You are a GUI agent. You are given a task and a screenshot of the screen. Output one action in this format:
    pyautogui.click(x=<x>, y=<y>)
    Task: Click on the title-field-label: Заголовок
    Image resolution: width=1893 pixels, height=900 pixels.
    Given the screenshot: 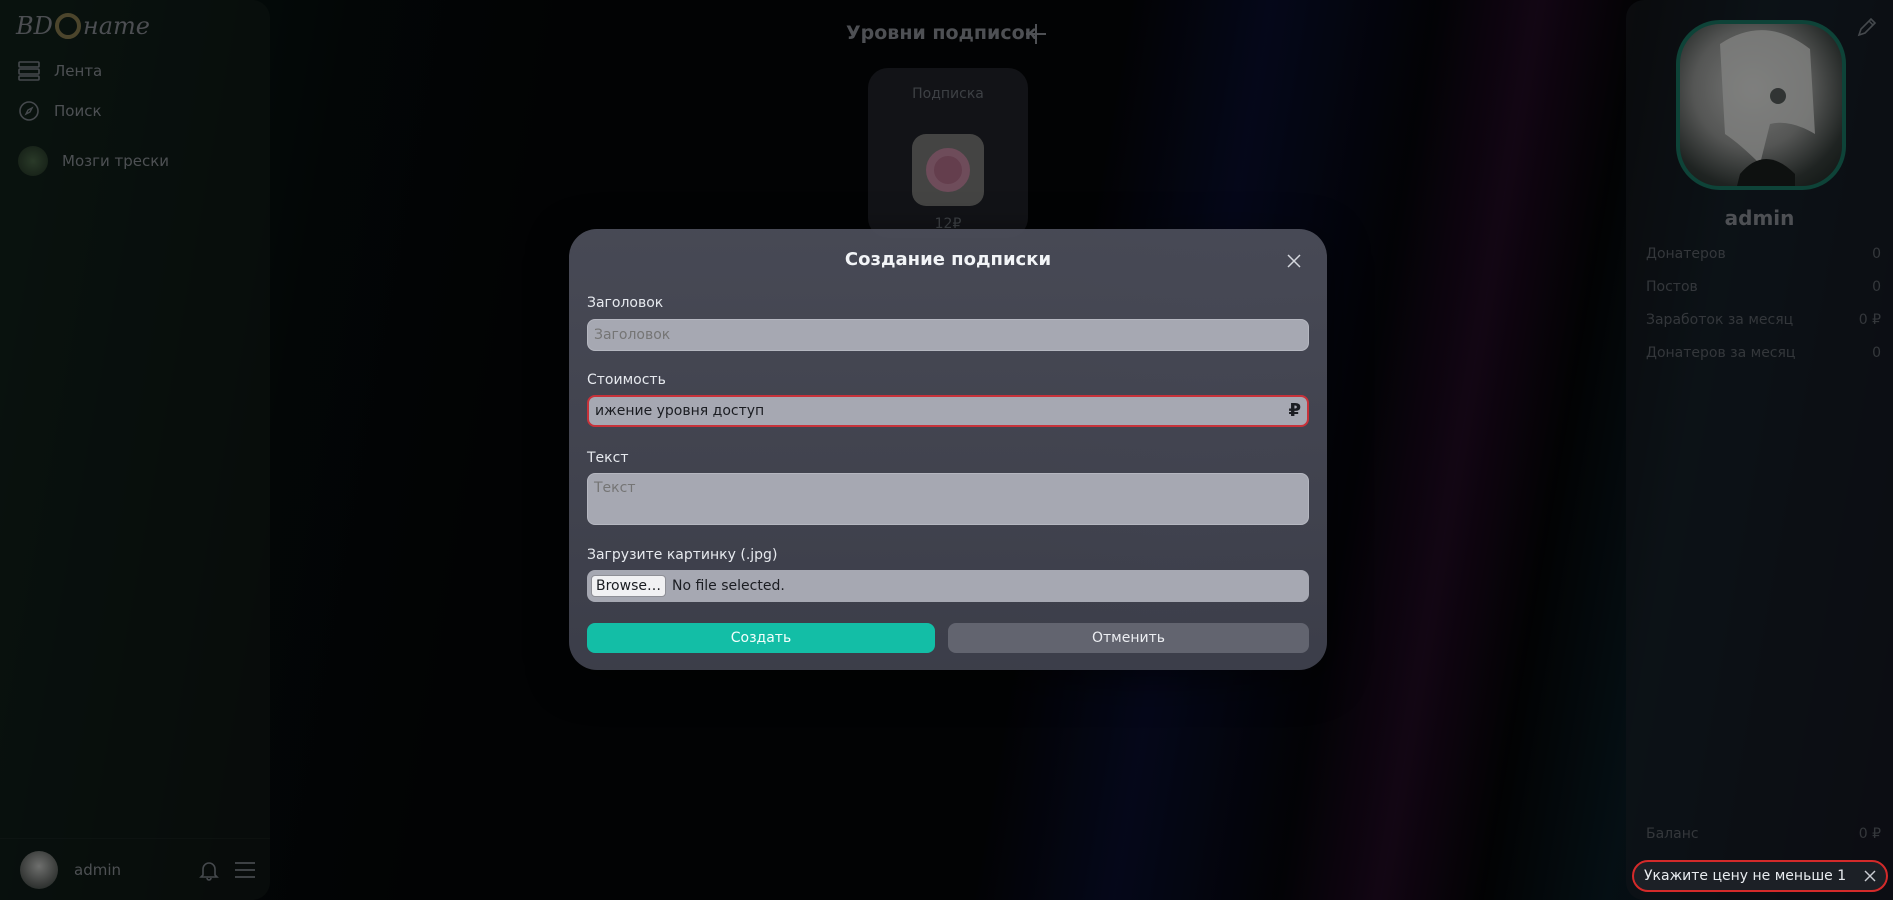 What is the action you would take?
    pyautogui.click(x=625, y=303)
    